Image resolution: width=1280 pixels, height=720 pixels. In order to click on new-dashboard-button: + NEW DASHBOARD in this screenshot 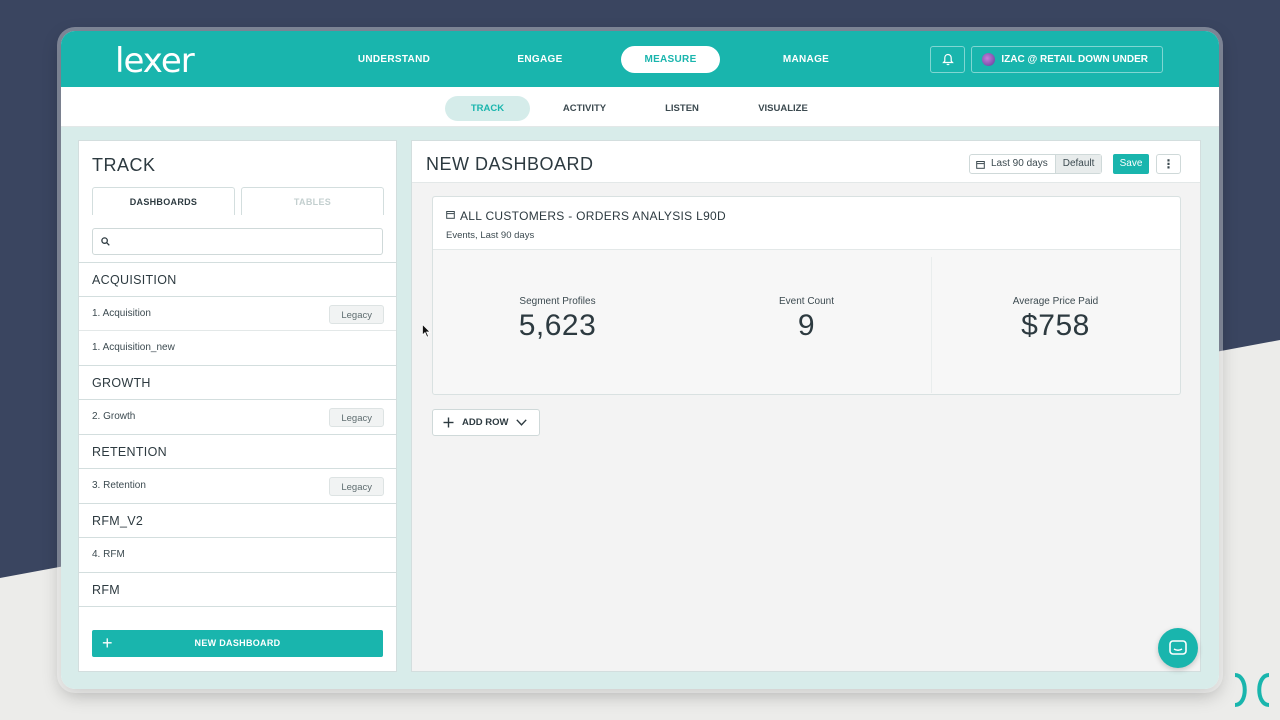, I will do `click(237, 643)`.